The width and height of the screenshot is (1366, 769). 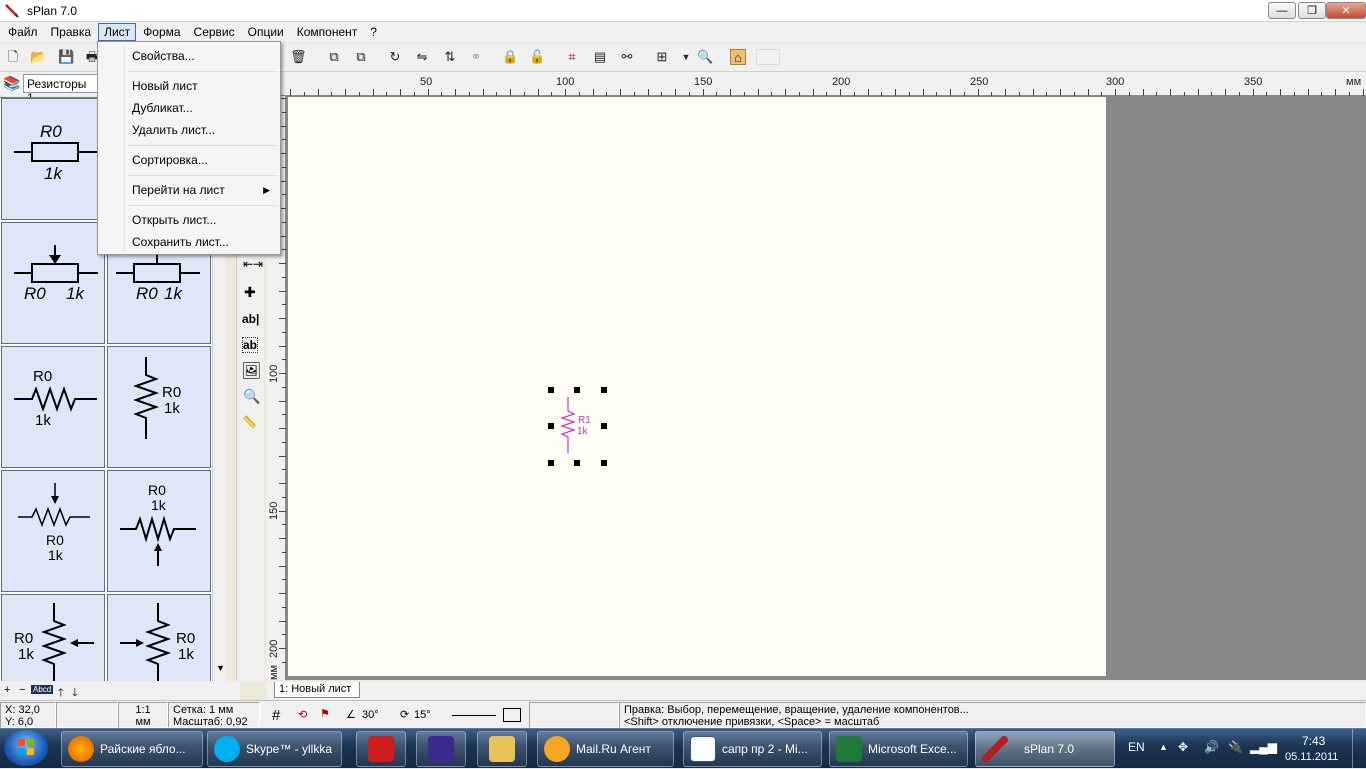 What do you see at coordinates (42, 689) in the screenshot?
I see `rename-label-button: Abcd` at bounding box center [42, 689].